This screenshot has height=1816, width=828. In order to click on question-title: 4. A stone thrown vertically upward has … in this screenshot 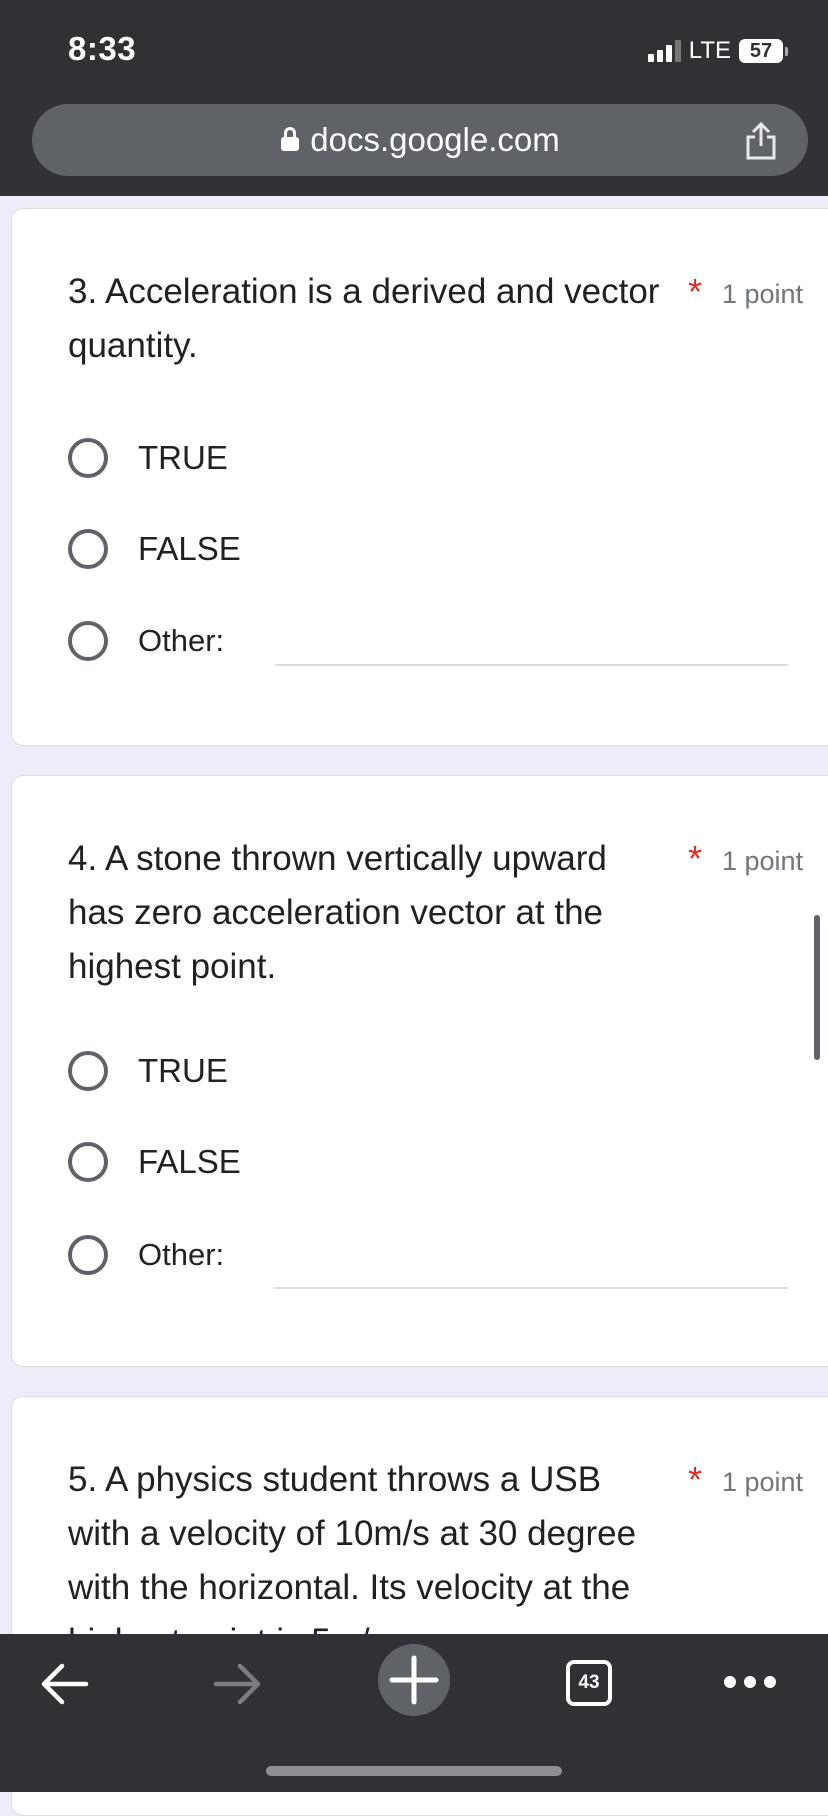, I will do `click(337, 912)`.